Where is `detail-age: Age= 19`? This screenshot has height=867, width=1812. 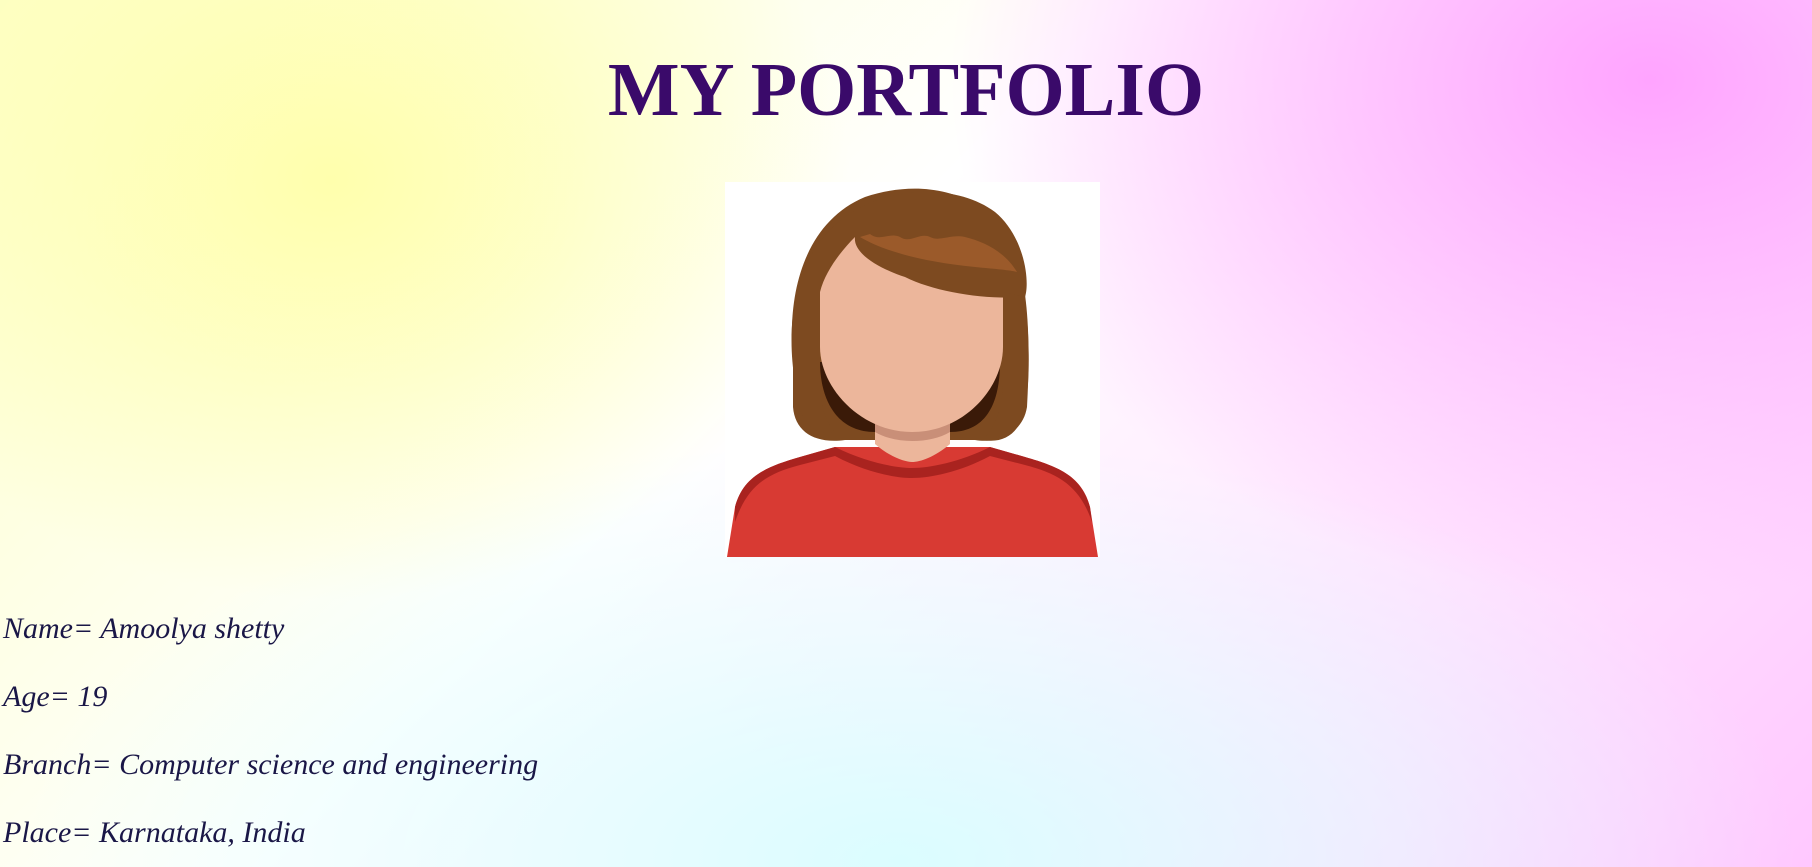 detail-age: Age= 19 is located at coordinates (55, 697).